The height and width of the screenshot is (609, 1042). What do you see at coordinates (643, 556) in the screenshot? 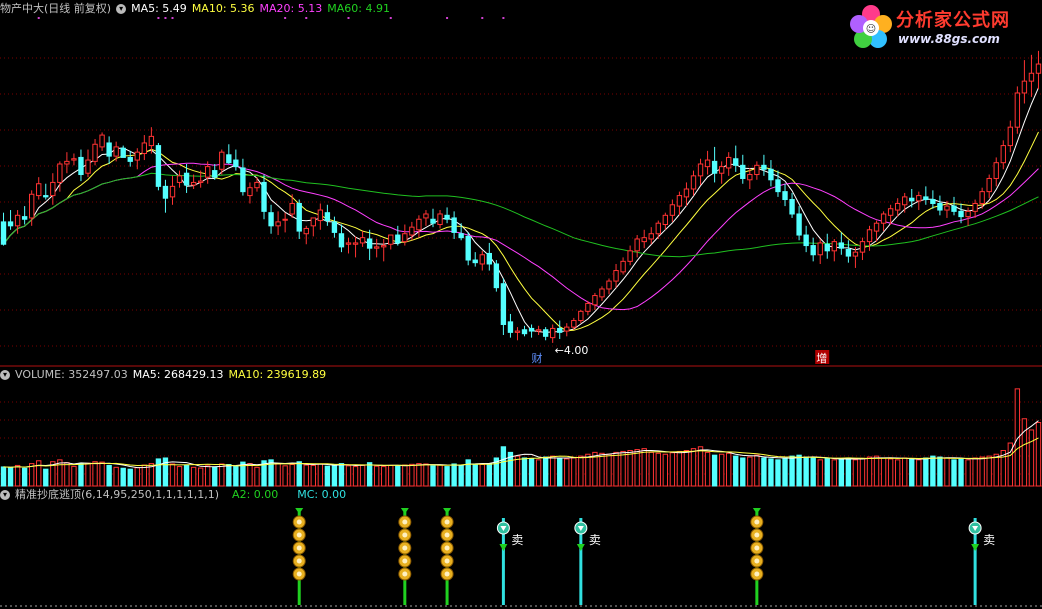
I see `signal-markers: 卖卖卖` at bounding box center [643, 556].